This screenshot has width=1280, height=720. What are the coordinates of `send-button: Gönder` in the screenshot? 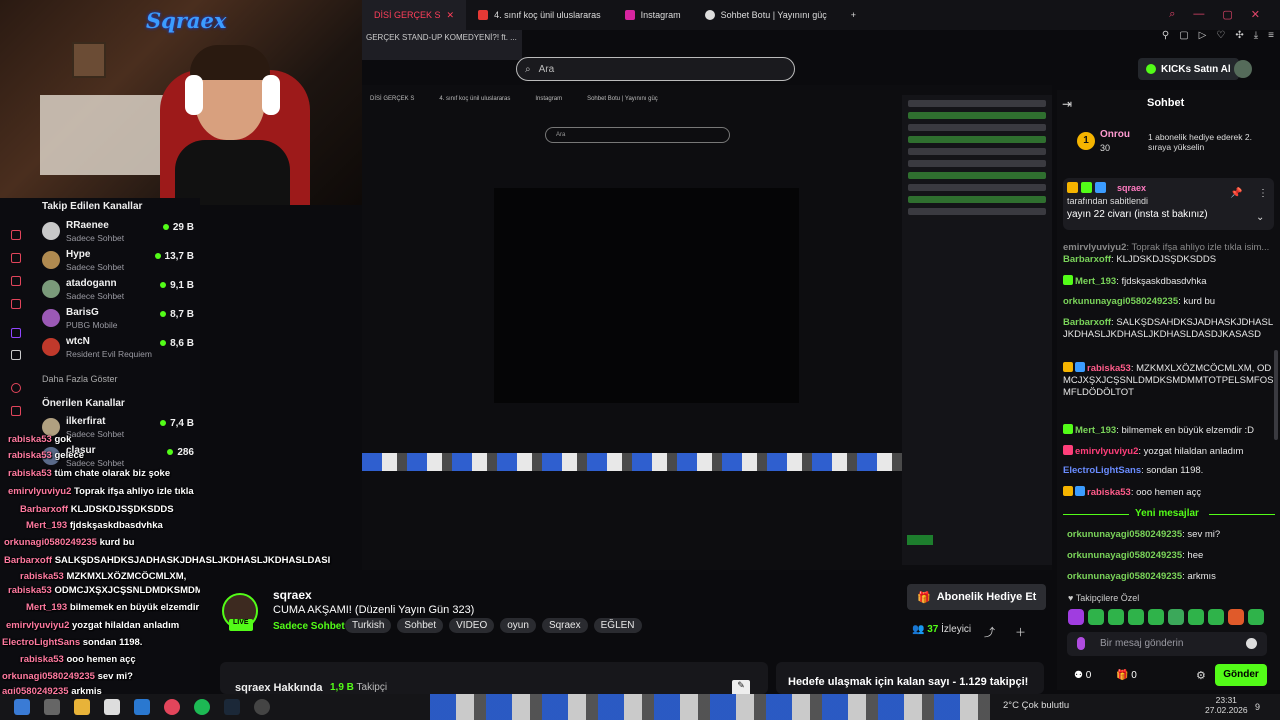 It's located at (1241, 675).